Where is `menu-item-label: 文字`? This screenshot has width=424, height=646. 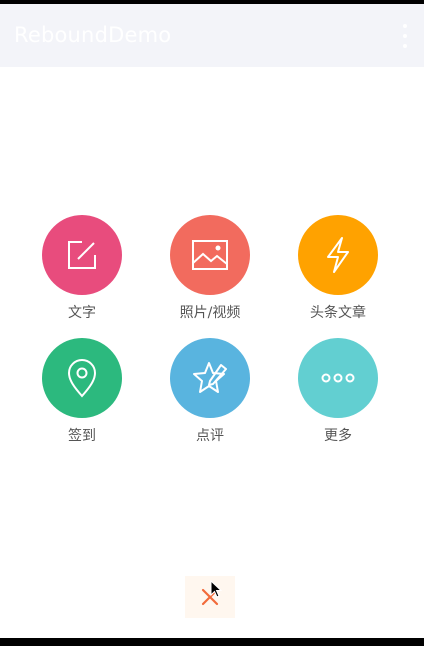
menu-item-label: 文字 is located at coordinates (82, 313).